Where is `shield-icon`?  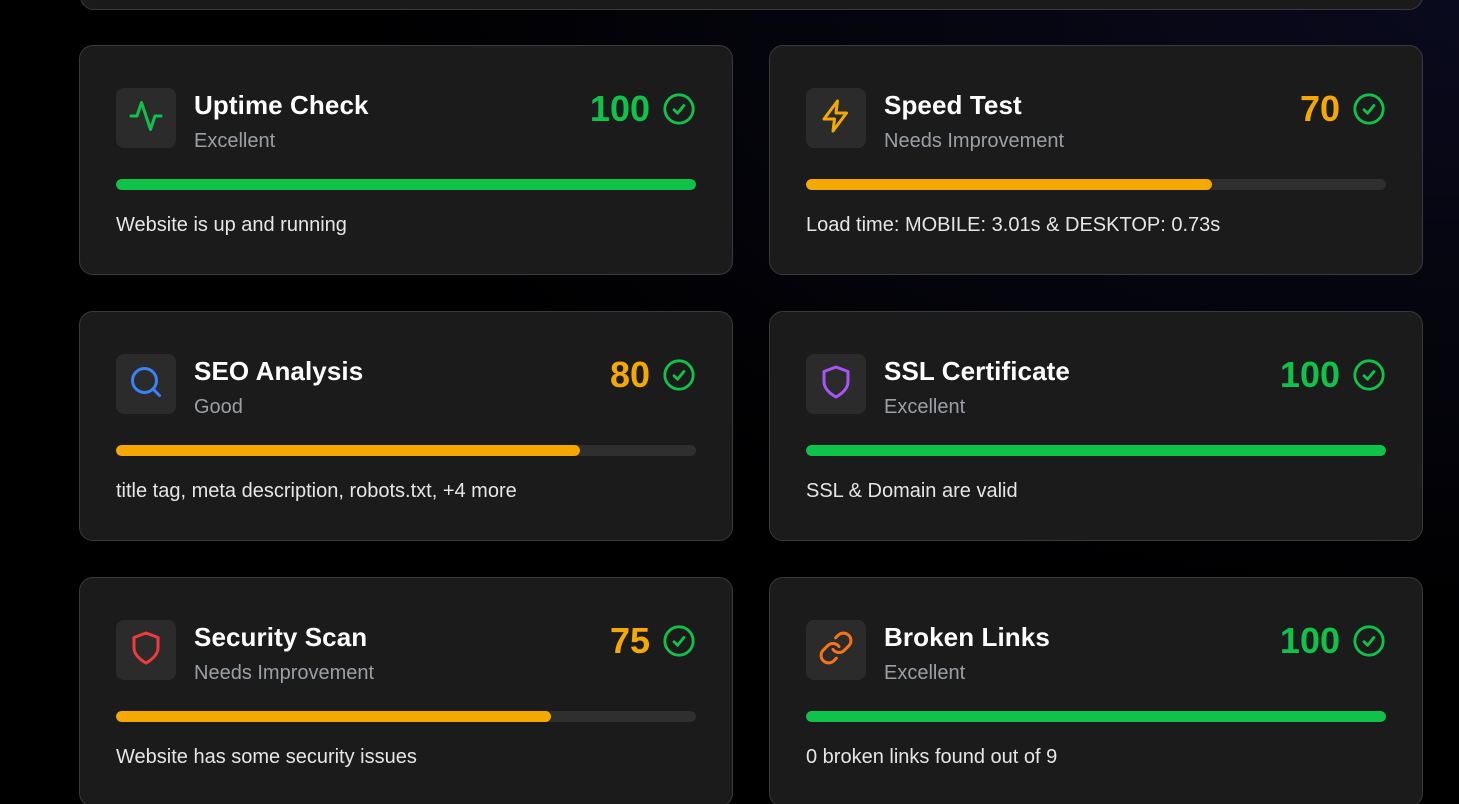 shield-icon is located at coordinates (836, 384).